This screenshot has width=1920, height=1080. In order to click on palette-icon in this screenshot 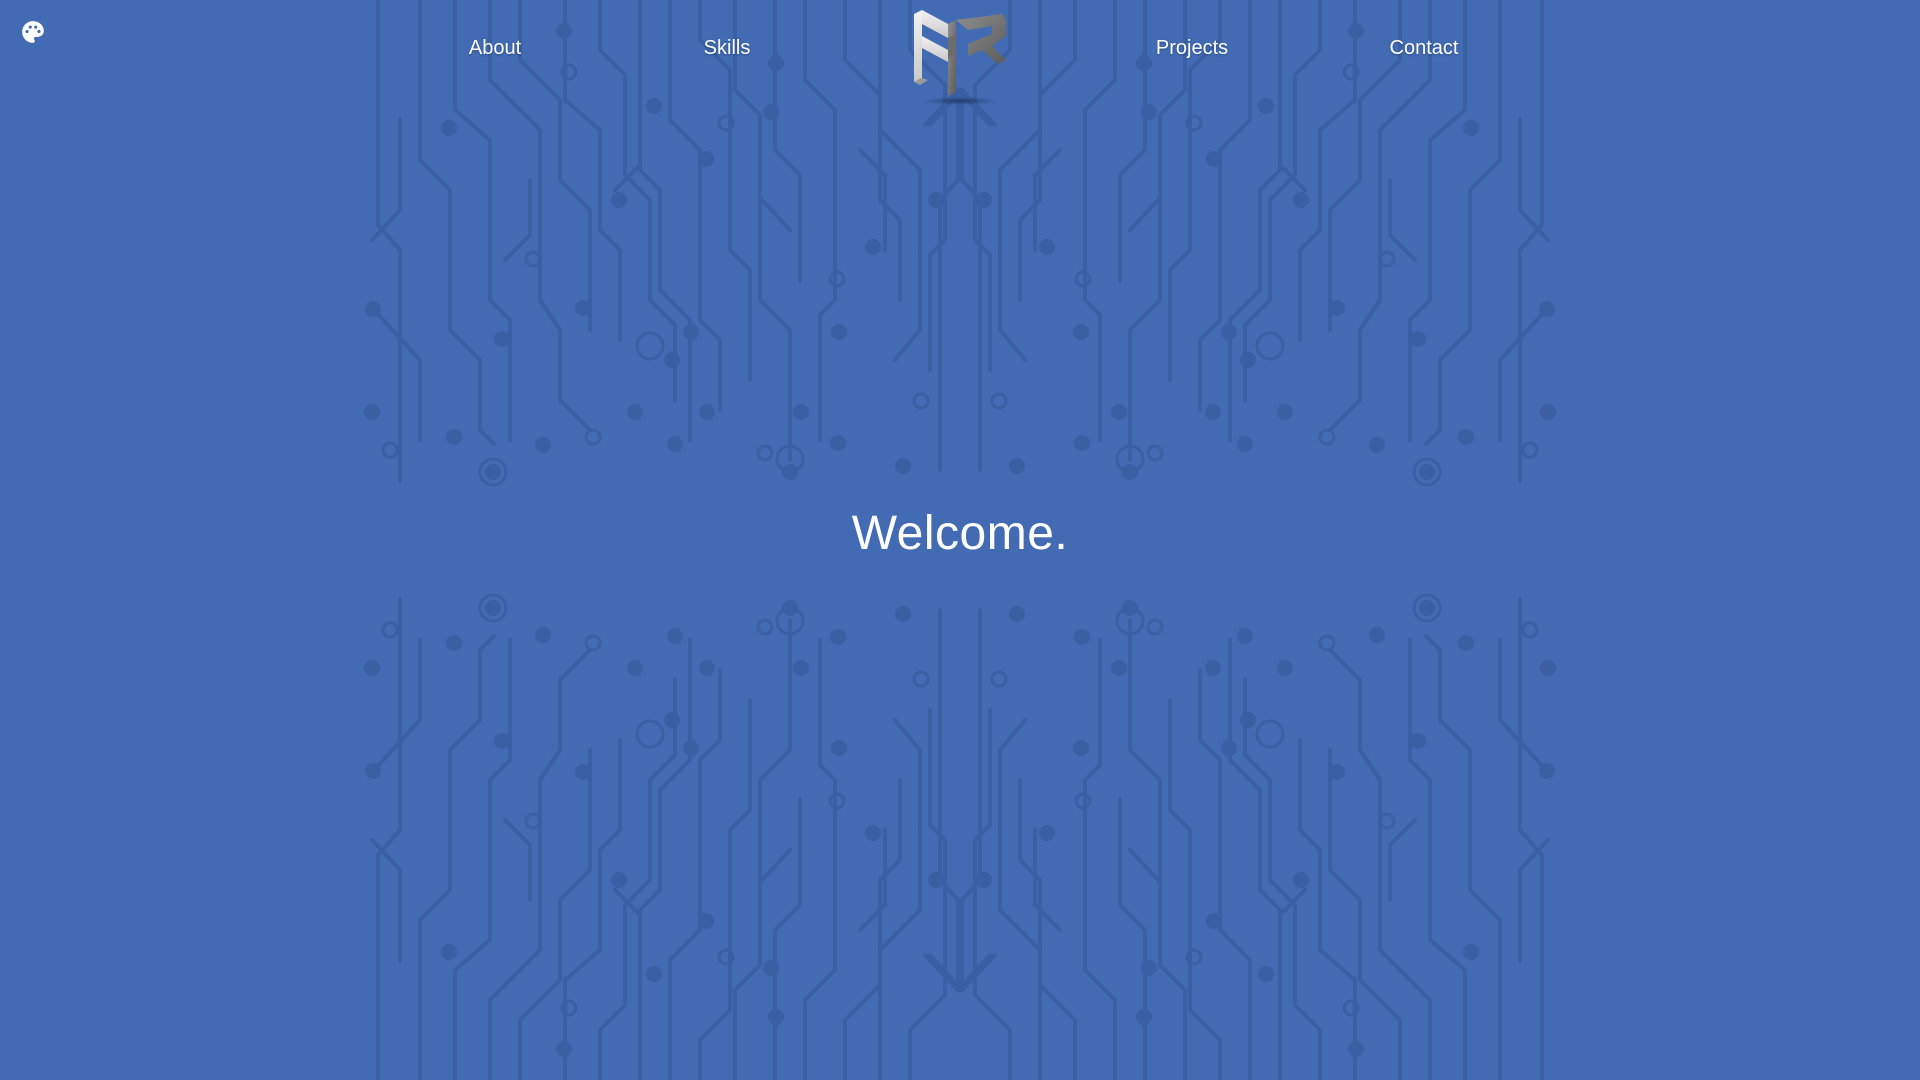, I will do `click(33, 32)`.